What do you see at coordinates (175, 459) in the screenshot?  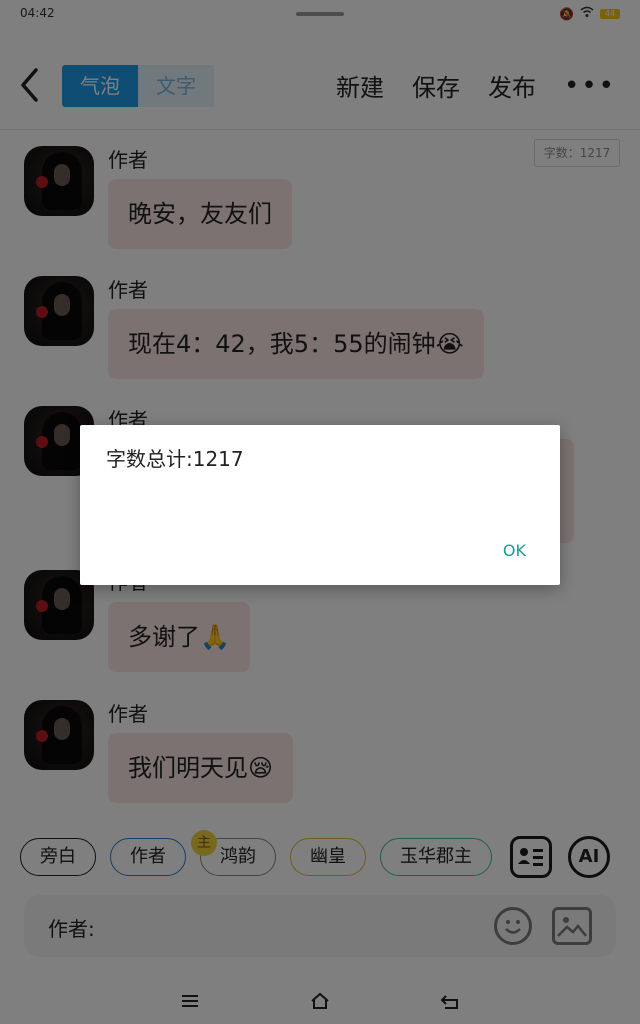 I see `dialog-message: 字数总计:1217` at bounding box center [175, 459].